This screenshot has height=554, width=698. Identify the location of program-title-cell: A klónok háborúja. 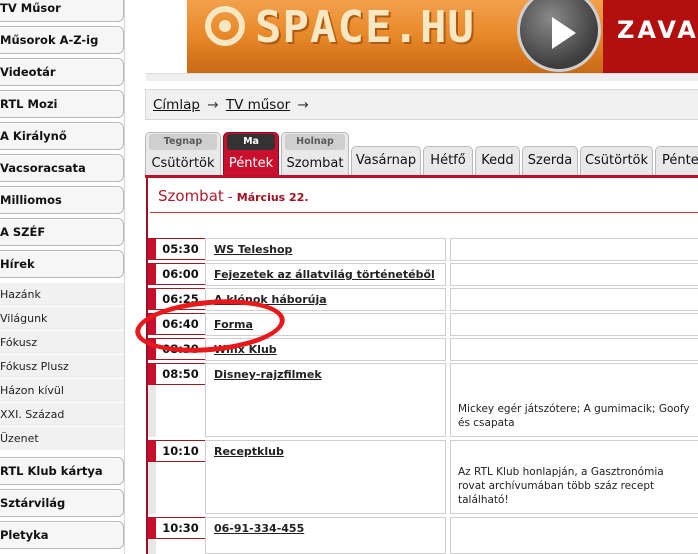
(325, 299).